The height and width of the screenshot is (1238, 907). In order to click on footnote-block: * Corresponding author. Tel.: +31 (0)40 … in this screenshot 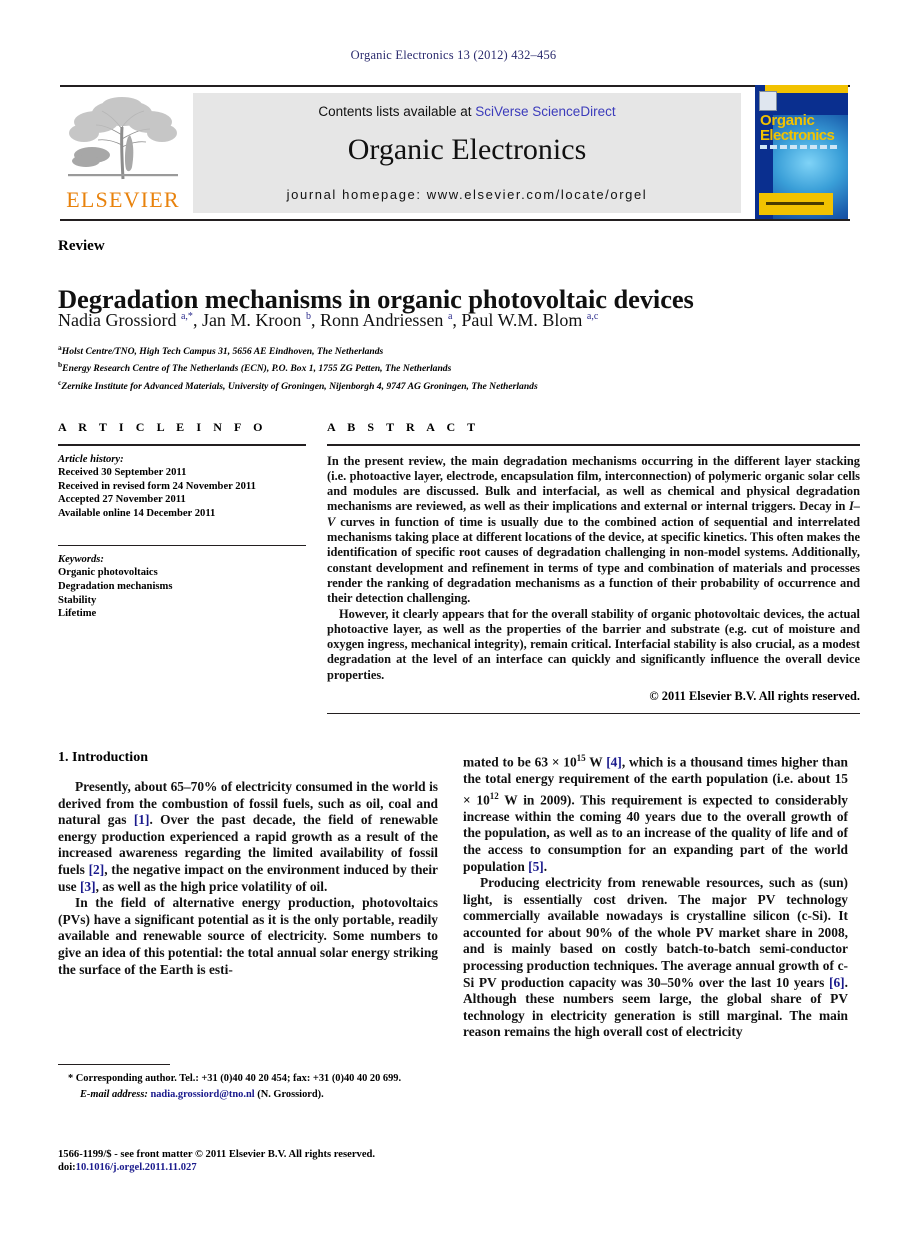, I will do `click(248, 1082)`.